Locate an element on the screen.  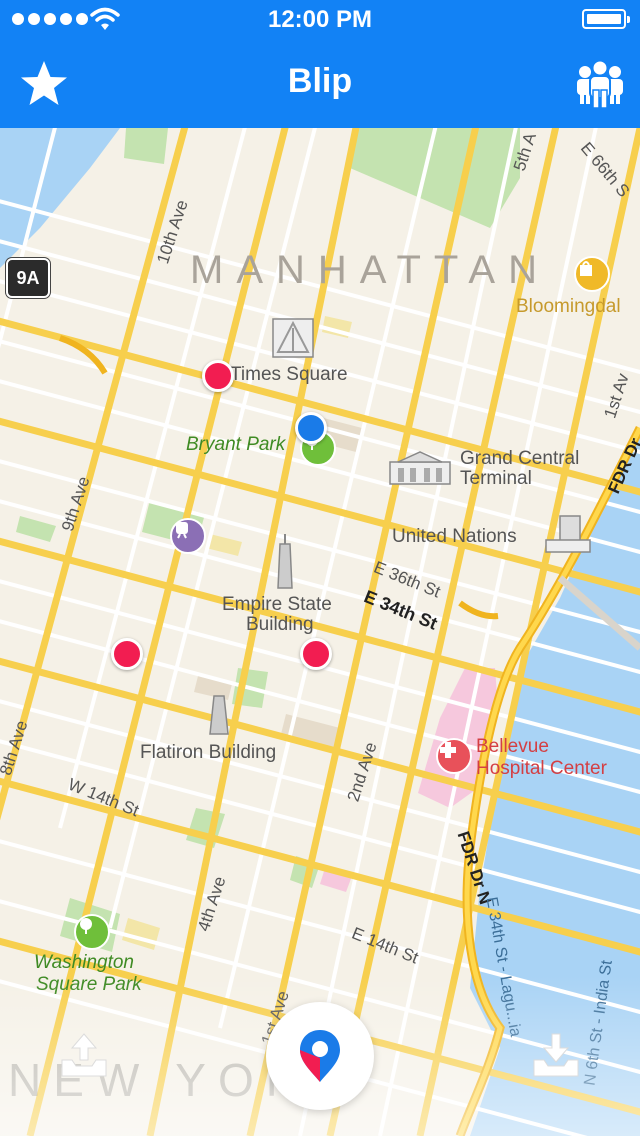
united-nations-label: United Nations is located at coordinates (454, 537).